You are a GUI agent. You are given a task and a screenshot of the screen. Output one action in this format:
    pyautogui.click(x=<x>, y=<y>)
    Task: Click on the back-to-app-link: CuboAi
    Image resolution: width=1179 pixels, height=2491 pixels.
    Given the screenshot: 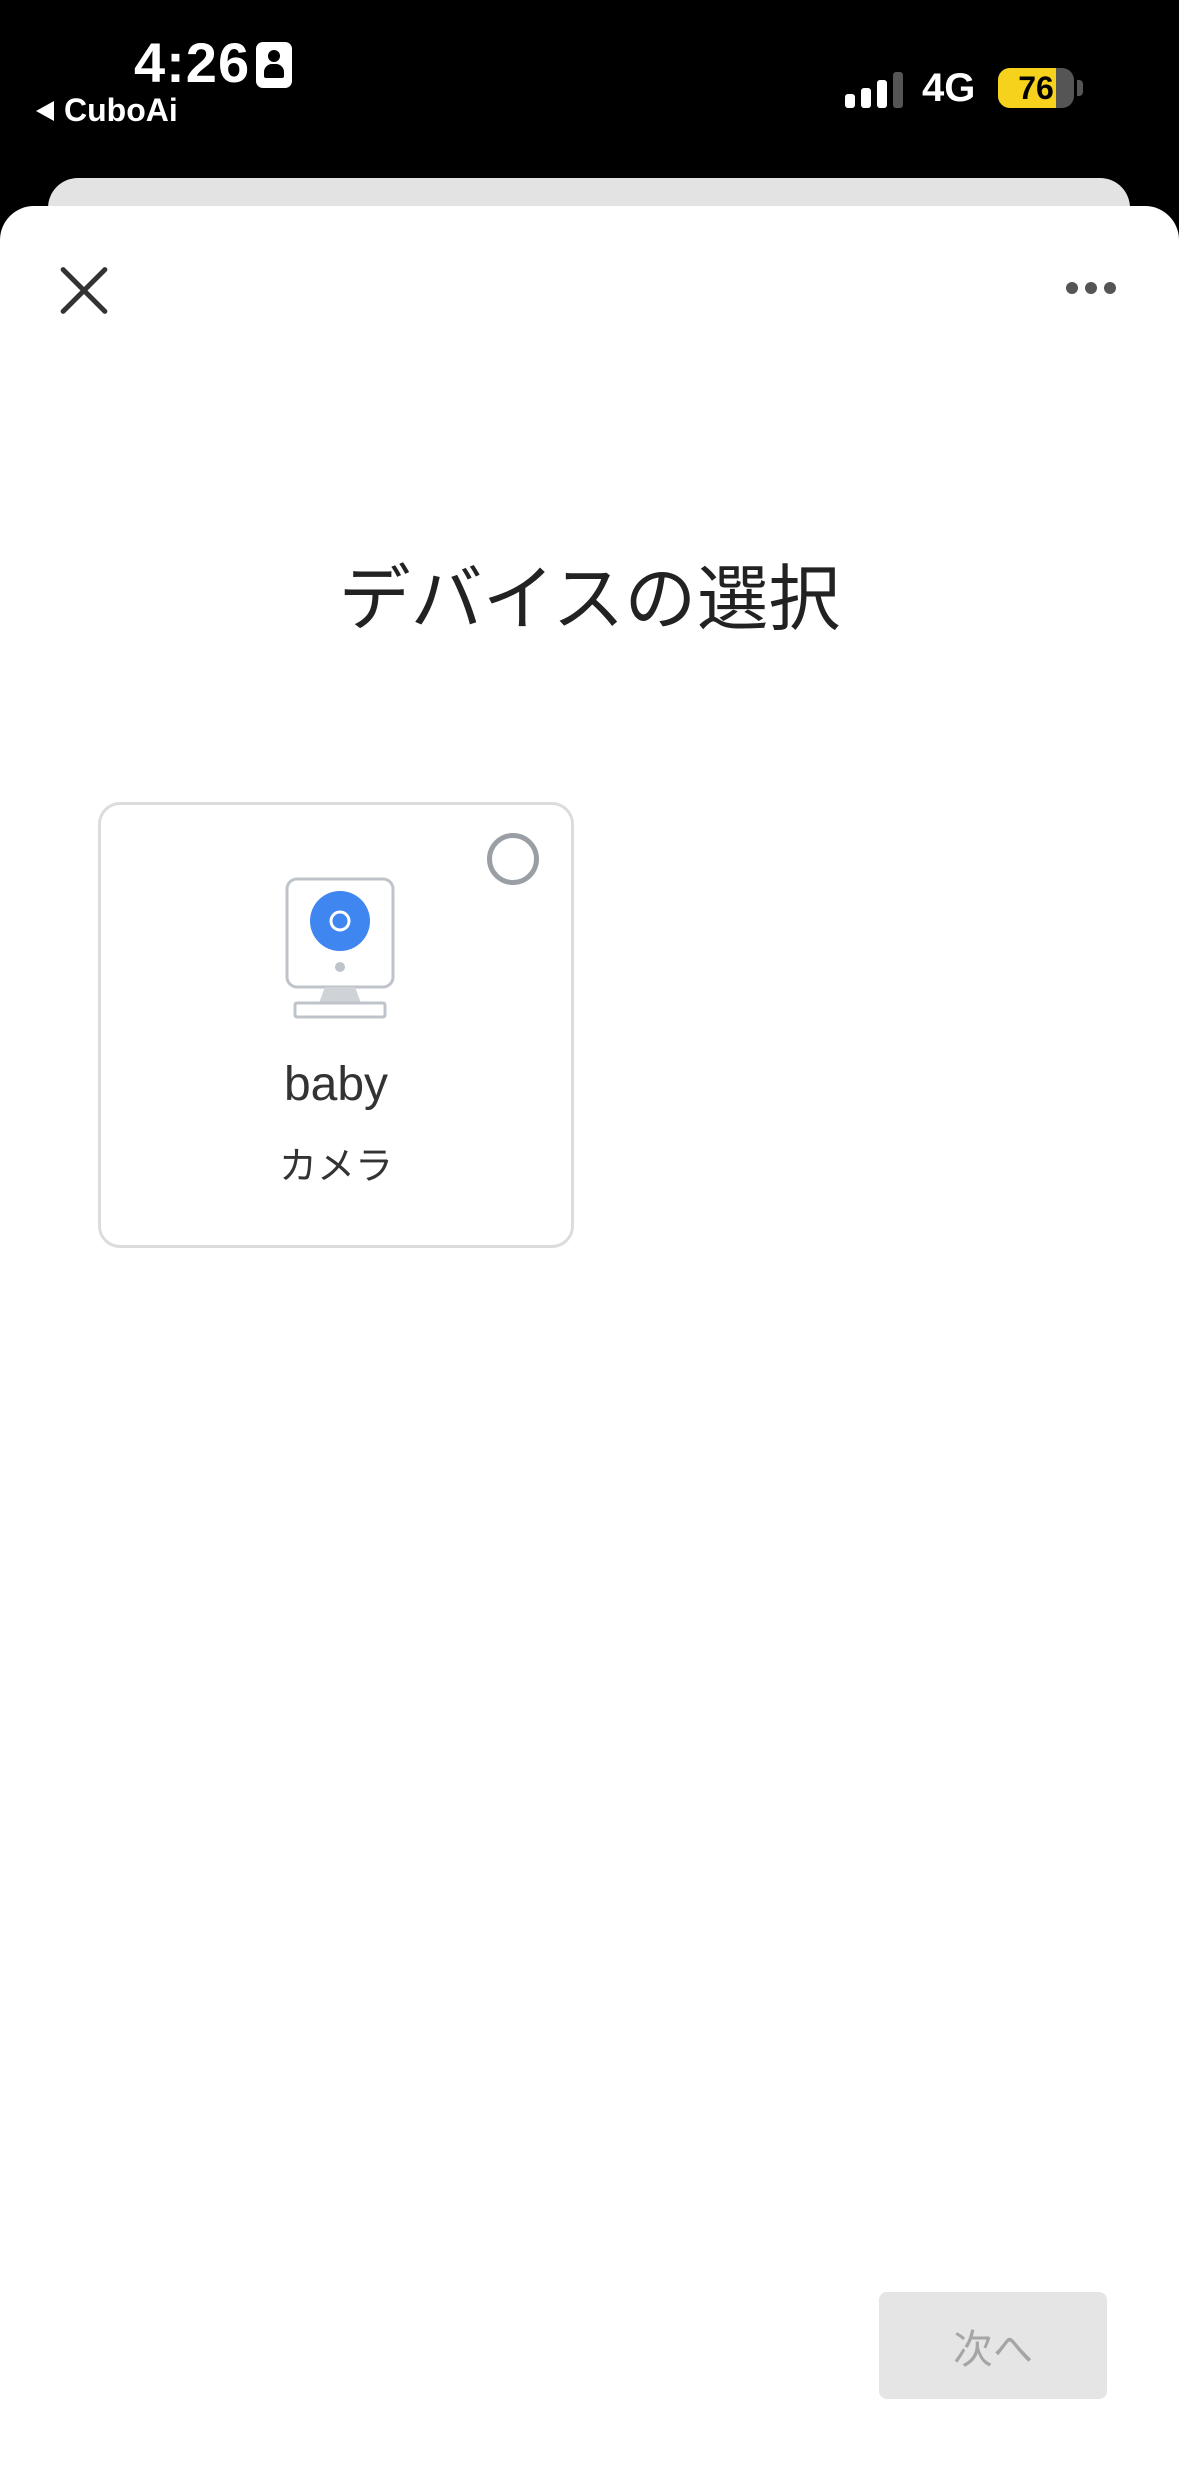 What is the action you would take?
    pyautogui.click(x=107, y=110)
    